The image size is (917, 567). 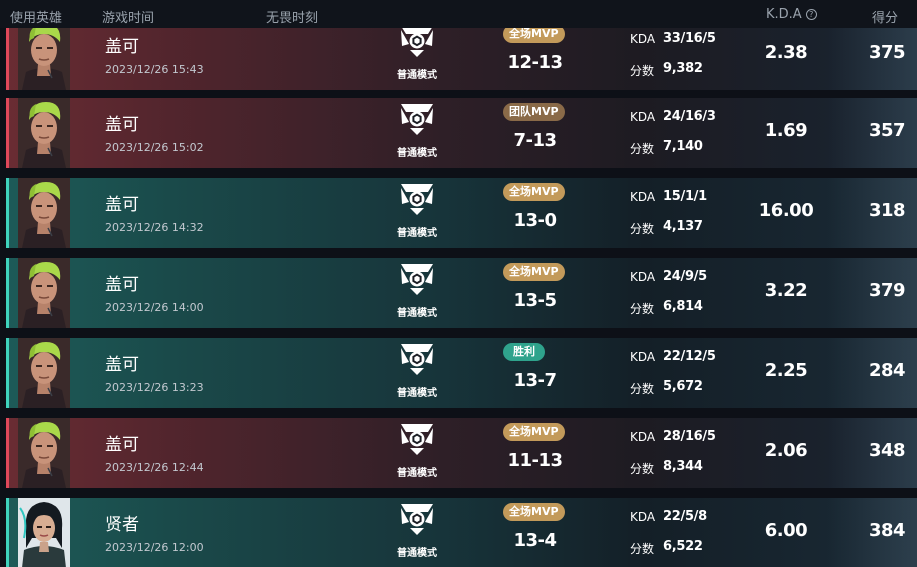 What do you see at coordinates (887, 450) in the screenshot?
I see `points: 348` at bounding box center [887, 450].